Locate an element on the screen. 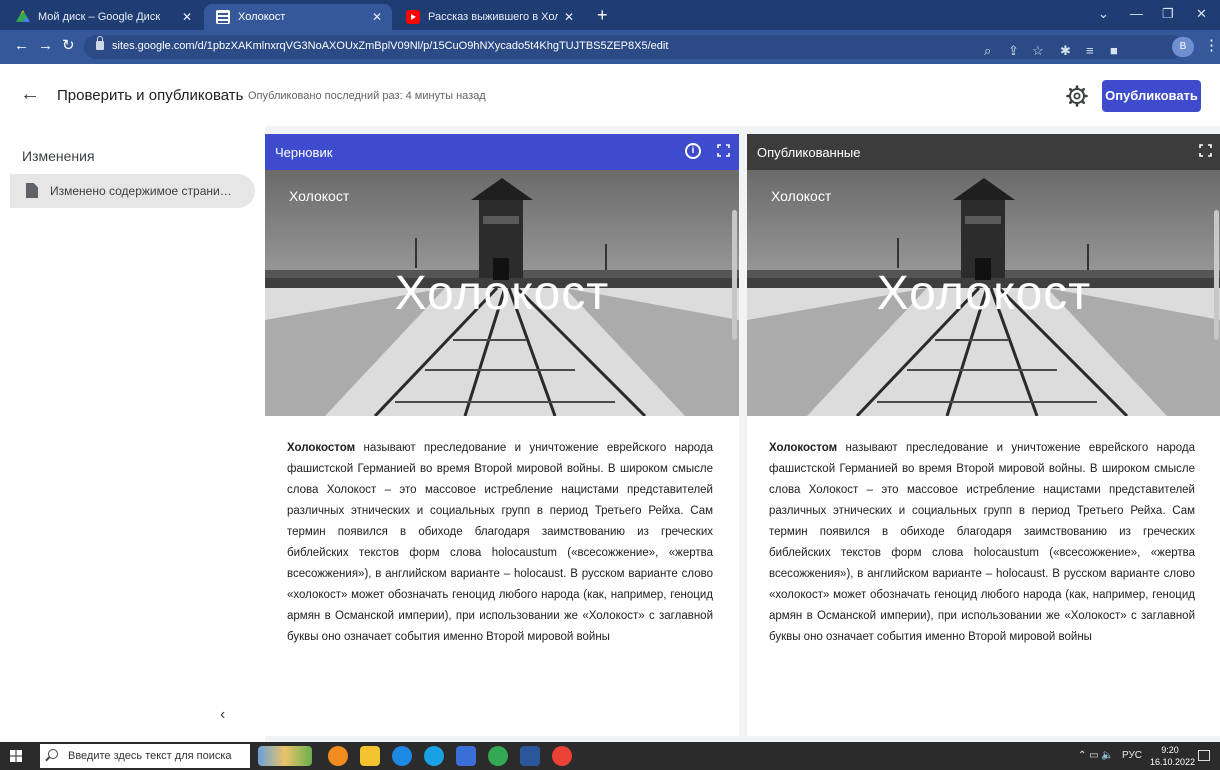 The height and width of the screenshot is (770, 1220). zoom-icon: ⌕ is located at coordinates (987, 51).